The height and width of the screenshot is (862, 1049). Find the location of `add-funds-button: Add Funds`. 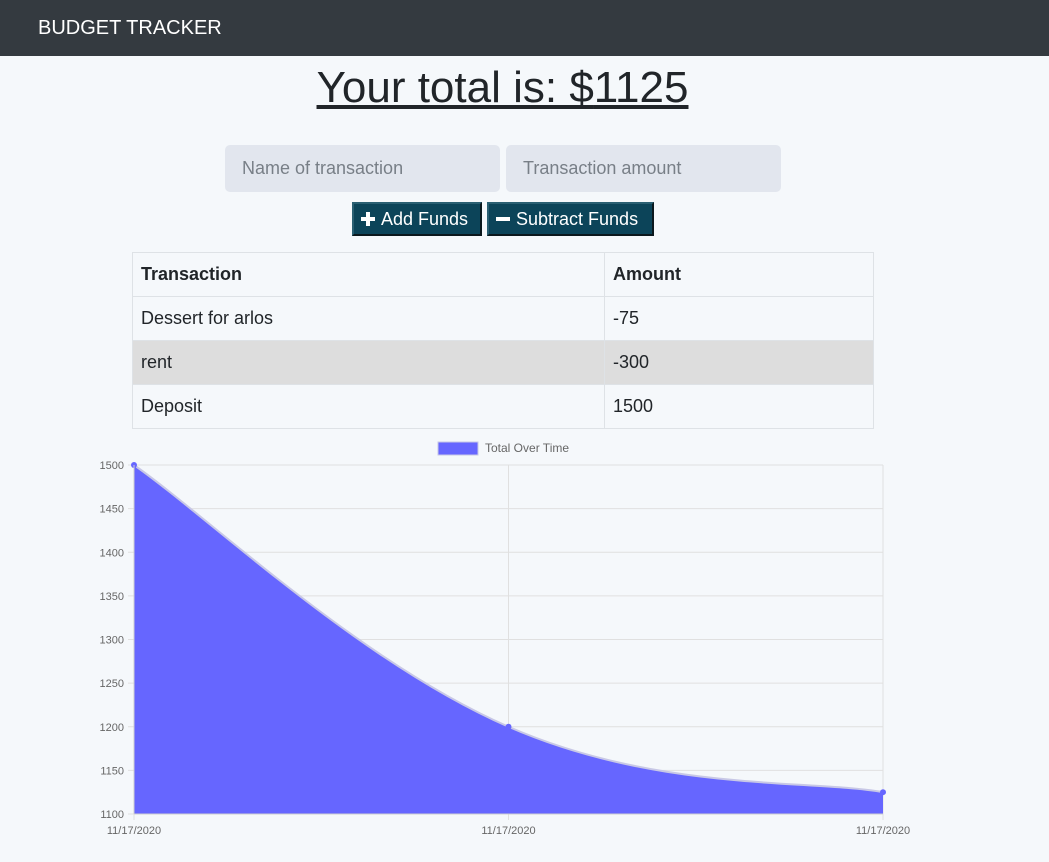

add-funds-button: Add Funds is located at coordinates (417, 219).